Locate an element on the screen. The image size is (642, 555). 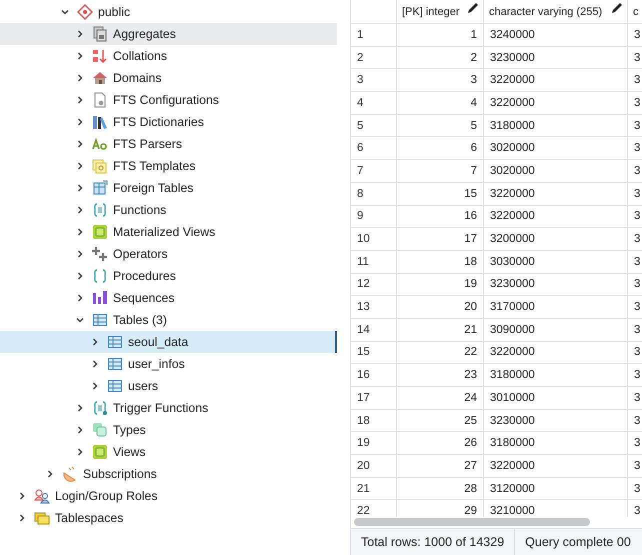
column-type: c is located at coordinates (635, 12).